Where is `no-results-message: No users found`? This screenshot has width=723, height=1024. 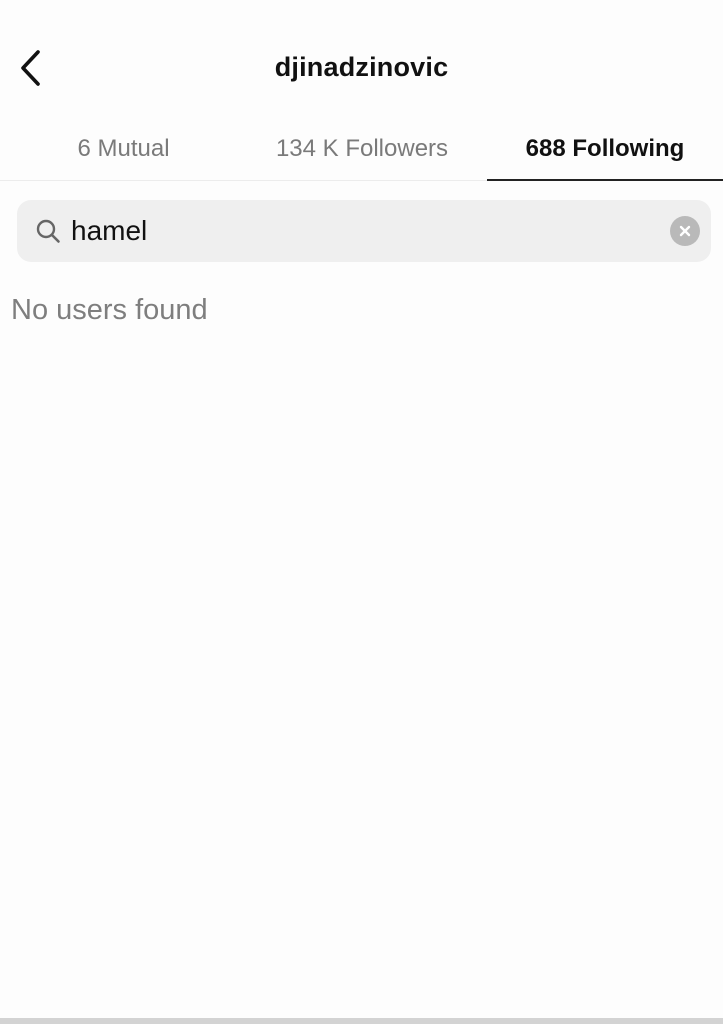
no-results-message: No users found is located at coordinates (109, 310).